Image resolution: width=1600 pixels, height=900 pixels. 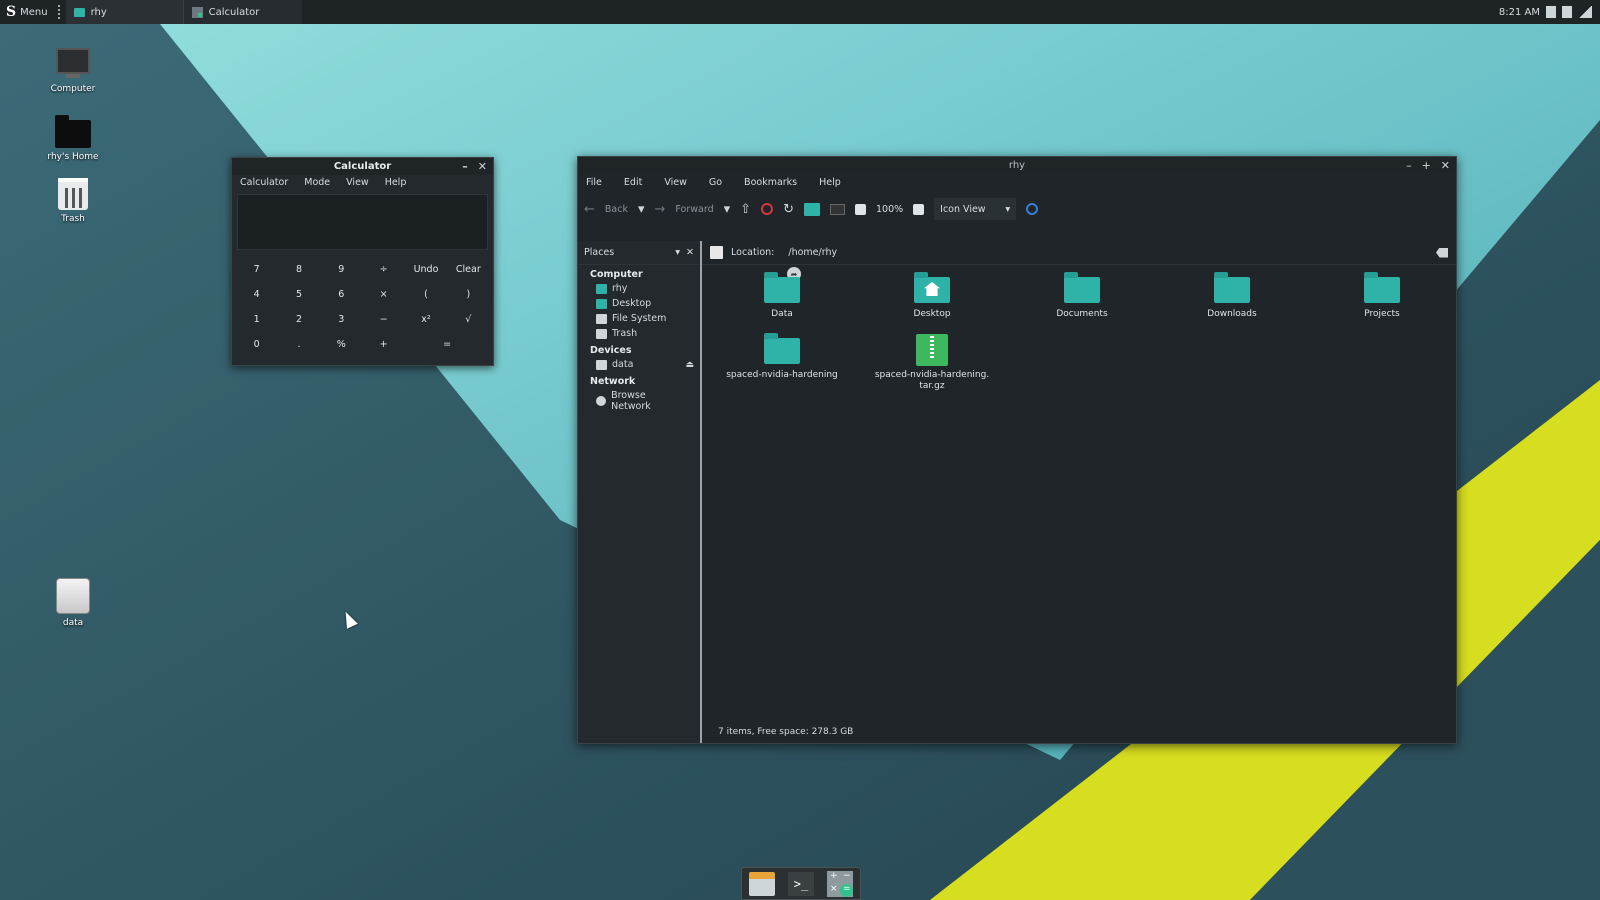 What do you see at coordinates (257, 319) in the screenshot?
I see `key-1: 1` at bounding box center [257, 319].